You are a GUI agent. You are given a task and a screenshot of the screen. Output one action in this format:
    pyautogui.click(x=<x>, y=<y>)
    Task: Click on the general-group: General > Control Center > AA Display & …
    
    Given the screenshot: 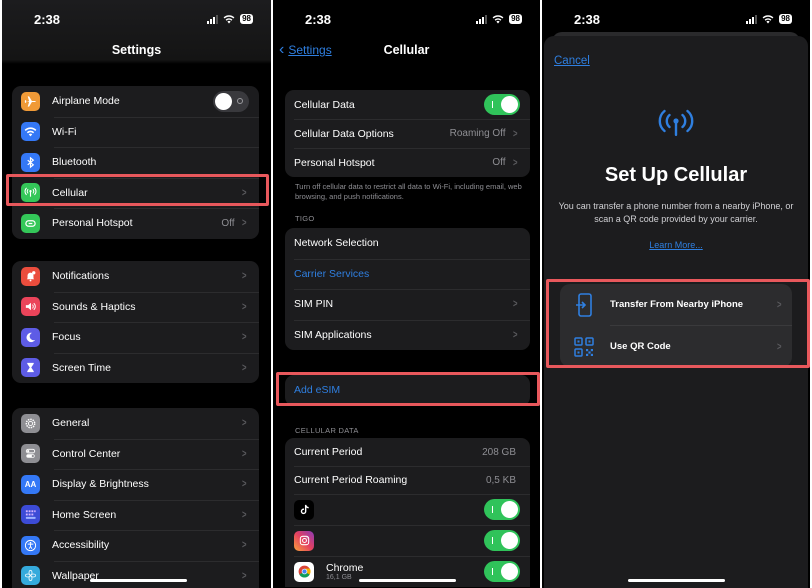 What is the action you would take?
    pyautogui.click(x=135, y=498)
    